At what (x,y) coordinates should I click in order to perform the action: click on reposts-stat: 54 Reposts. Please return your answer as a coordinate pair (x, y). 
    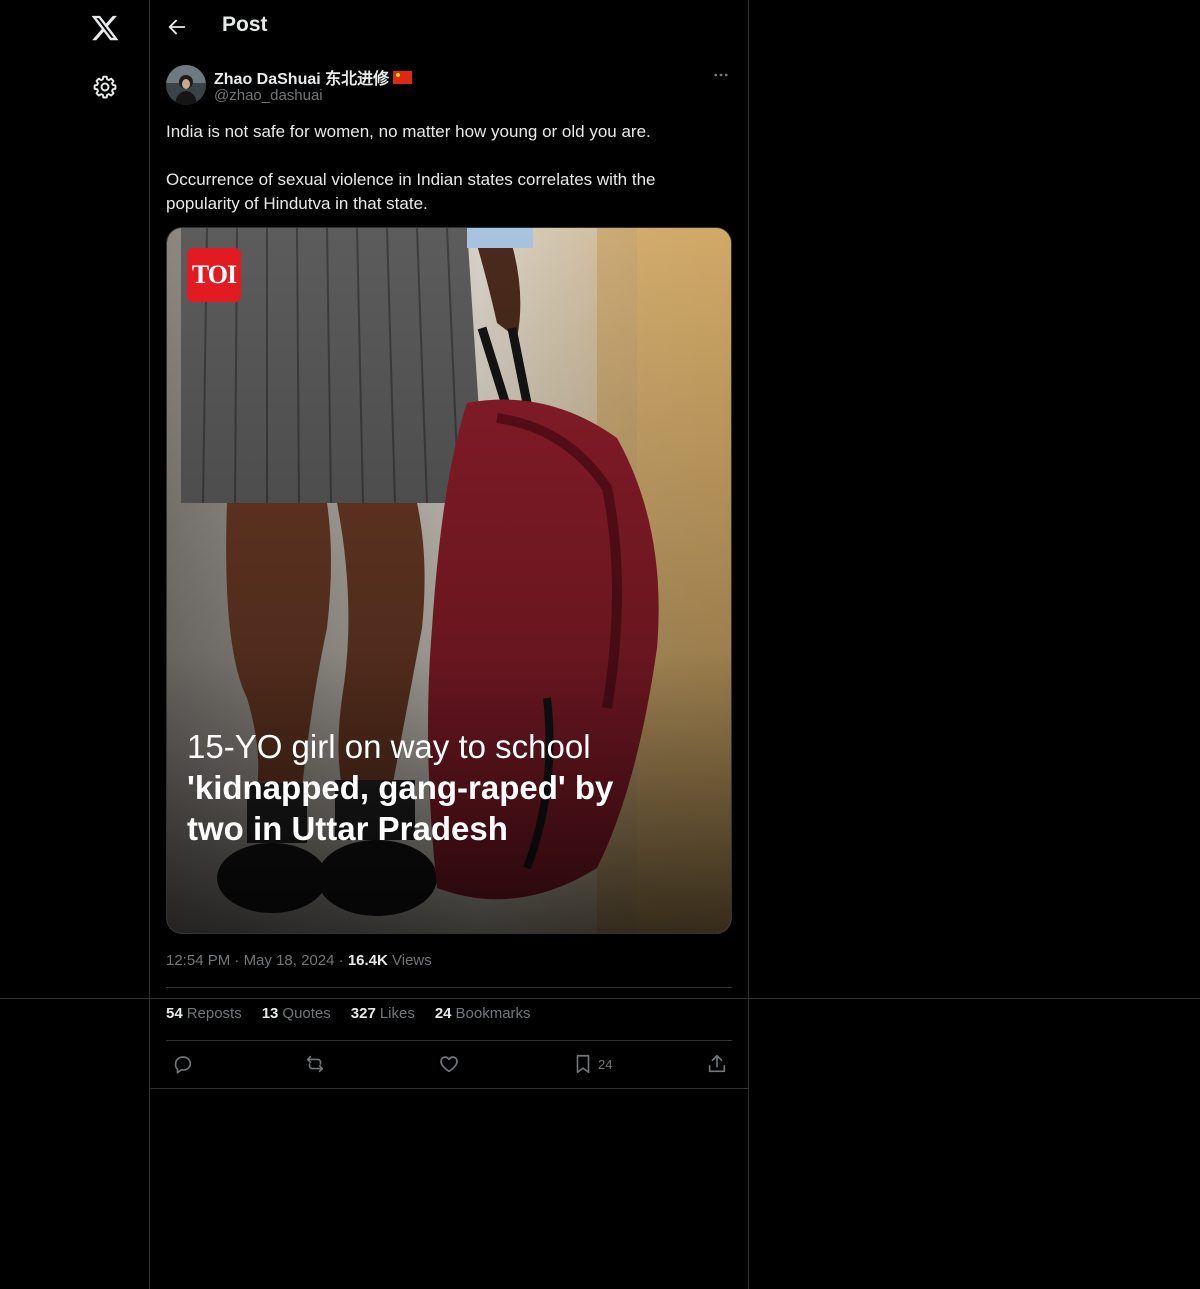
    Looking at the image, I should click on (204, 1013).